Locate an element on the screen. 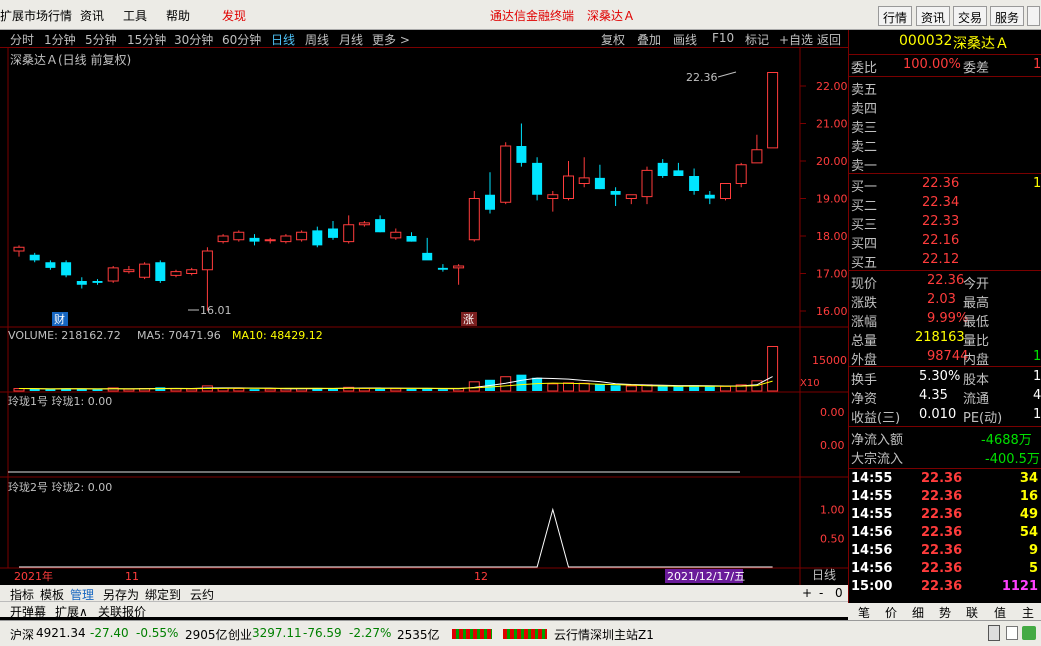 Image resolution: width=1041 pixels, height=646 pixels. back-button: 返回 is located at coordinates (829, 39).